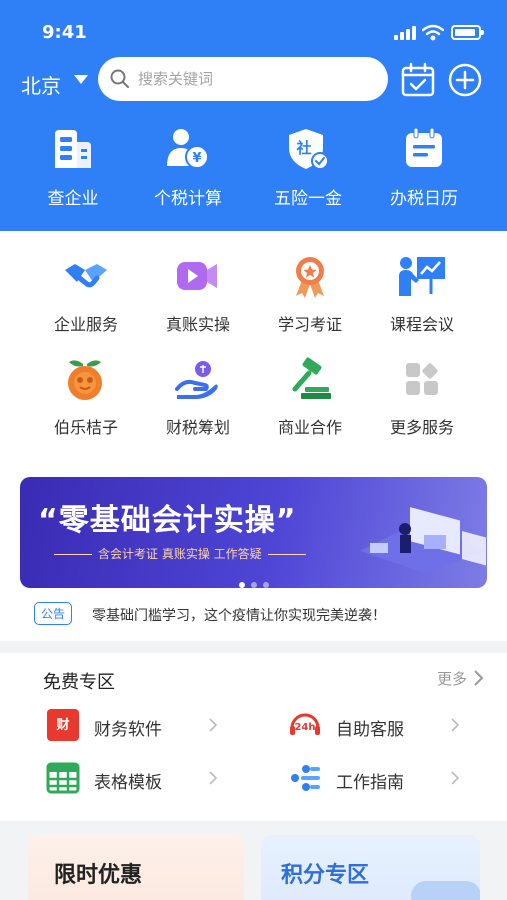 This screenshot has height=900, width=507. I want to click on free-item-label: 工作指南, so click(370, 783).